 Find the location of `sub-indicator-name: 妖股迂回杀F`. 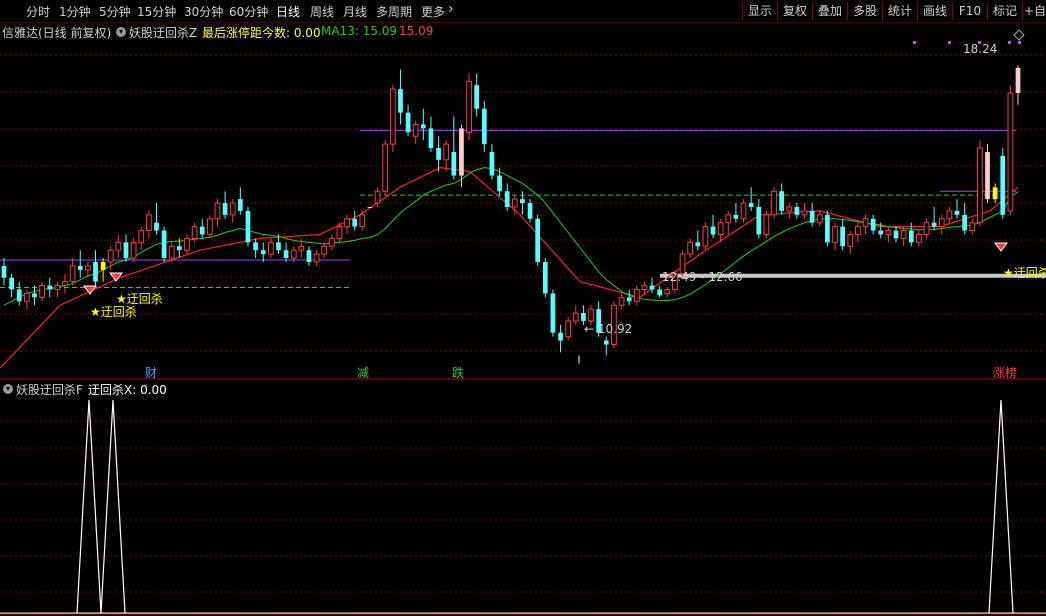

sub-indicator-name: 妖股迂回杀F is located at coordinates (49, 390).